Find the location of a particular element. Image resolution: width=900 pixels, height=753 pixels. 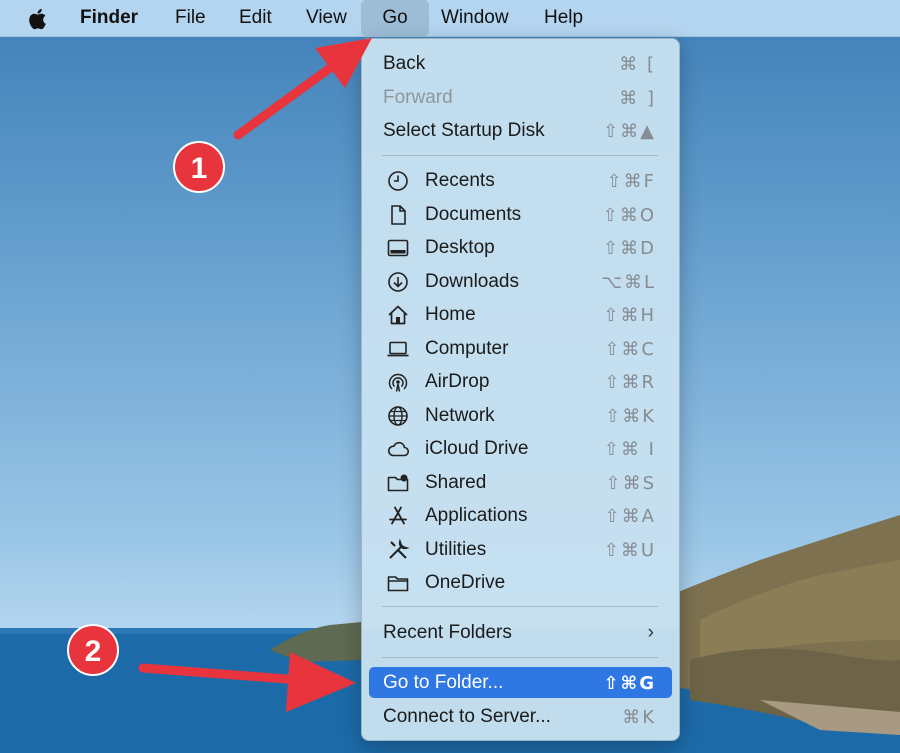

shortcut: ⇧⌘A is located at coordinates (630, 516).